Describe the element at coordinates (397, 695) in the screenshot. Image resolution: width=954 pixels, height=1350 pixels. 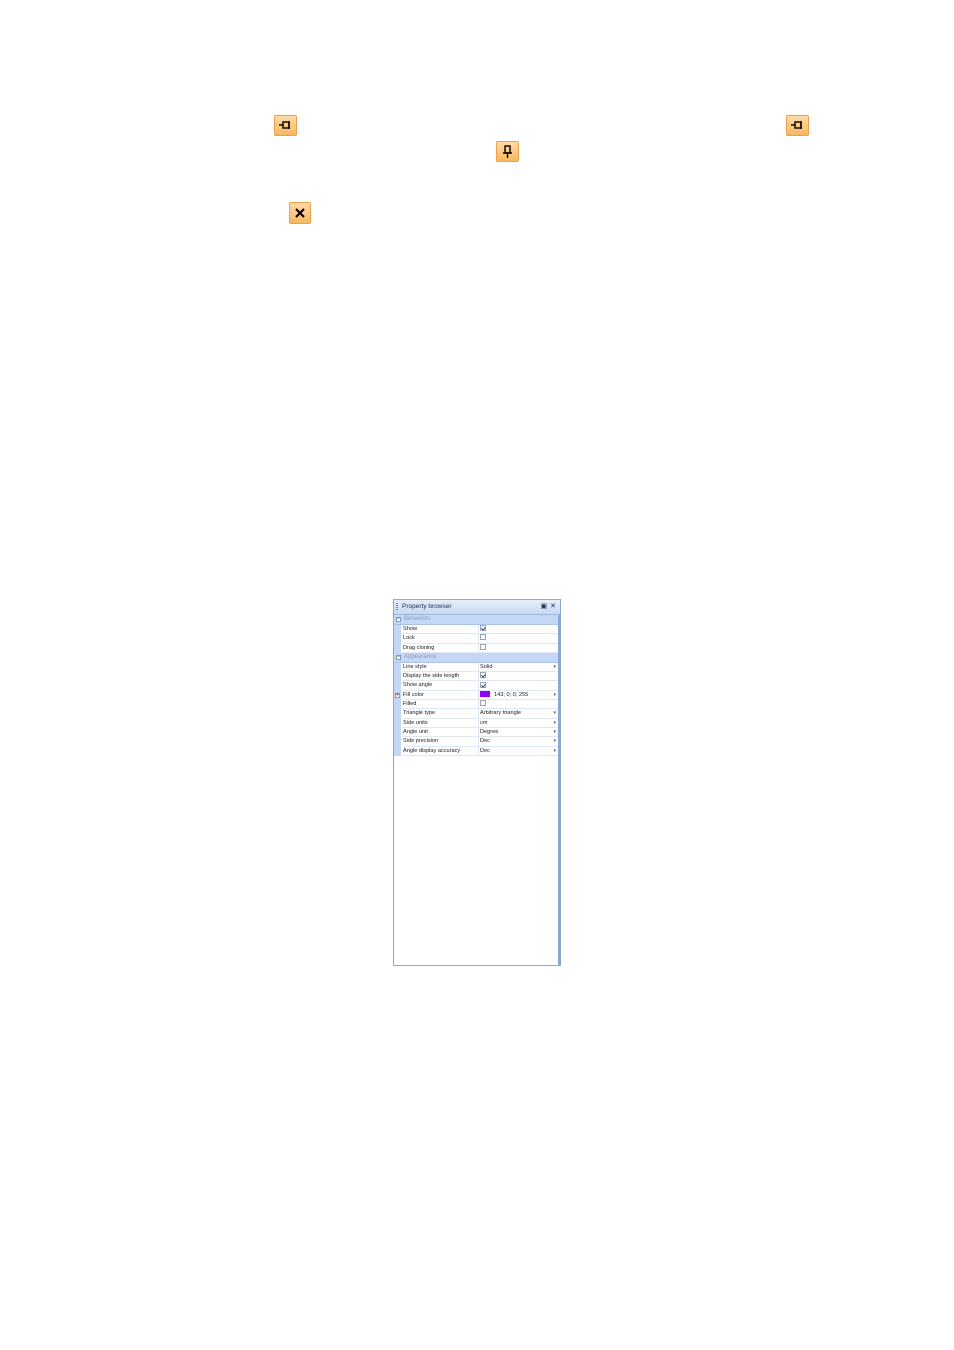
I see `expand-icon: +` at that location.